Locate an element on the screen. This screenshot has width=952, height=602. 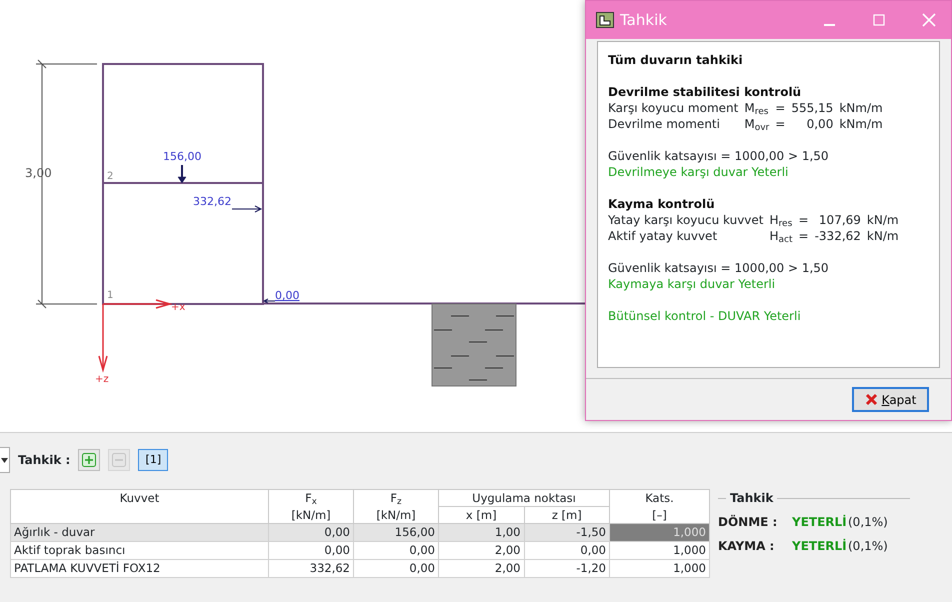
window-title: Tahkik is located at coordinates (644, 20).